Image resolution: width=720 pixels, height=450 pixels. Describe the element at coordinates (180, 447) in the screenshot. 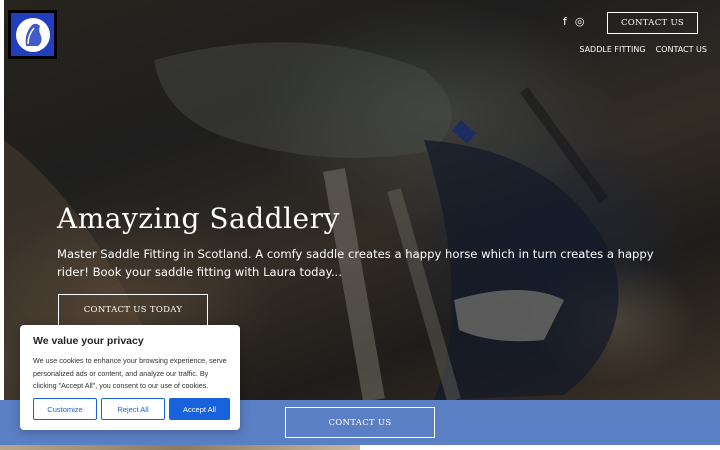

I see `next-section-image-strip` at that location.